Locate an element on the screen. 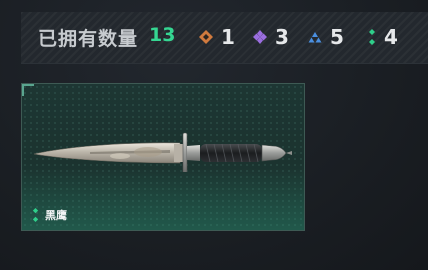 The height and width of the screenshot is (270, 428). rarity-blue-value: 5 is located at coordinates (337, 37).